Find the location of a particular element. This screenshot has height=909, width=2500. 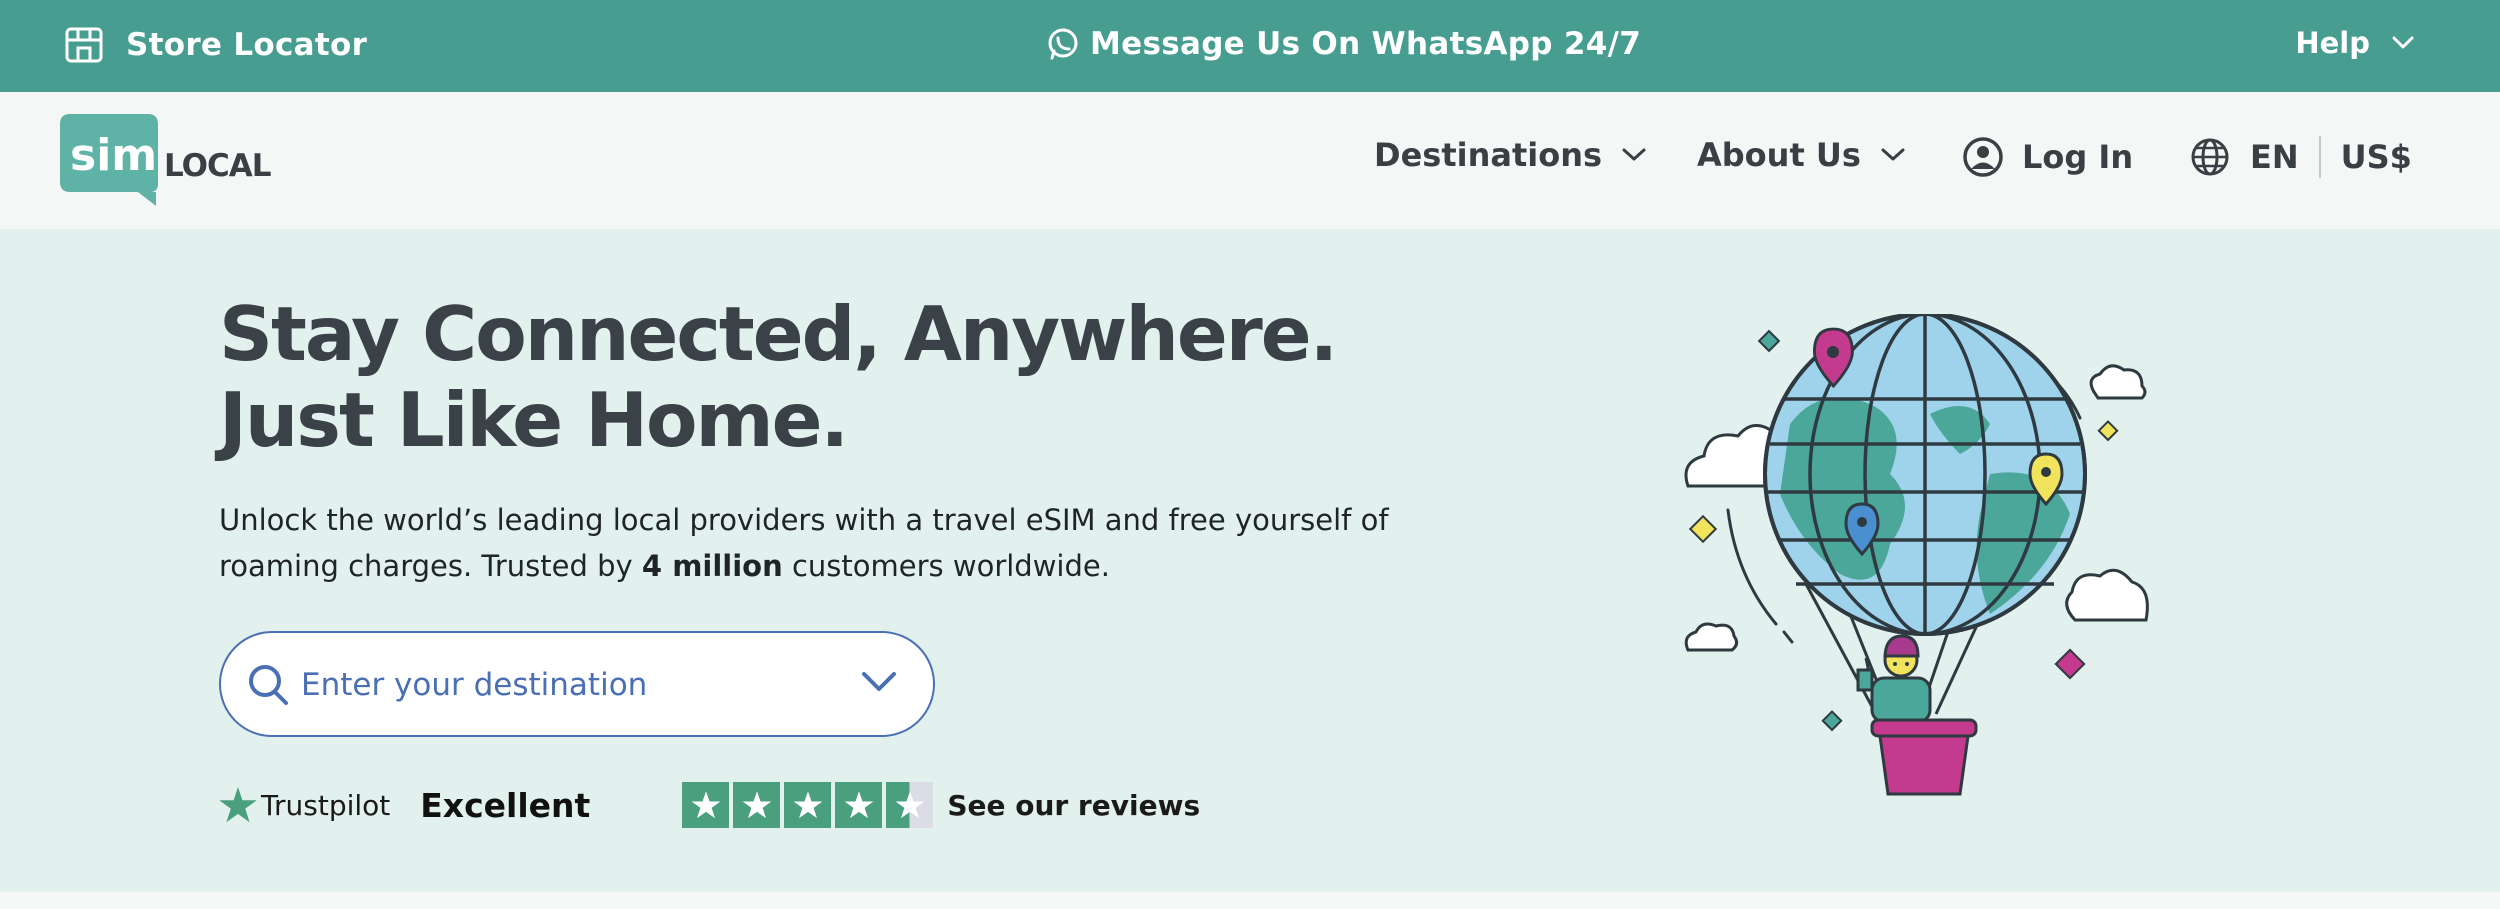

trustpilot-widget: Trustpilot Excellent See our reviews is located at coordinates (709, 805).